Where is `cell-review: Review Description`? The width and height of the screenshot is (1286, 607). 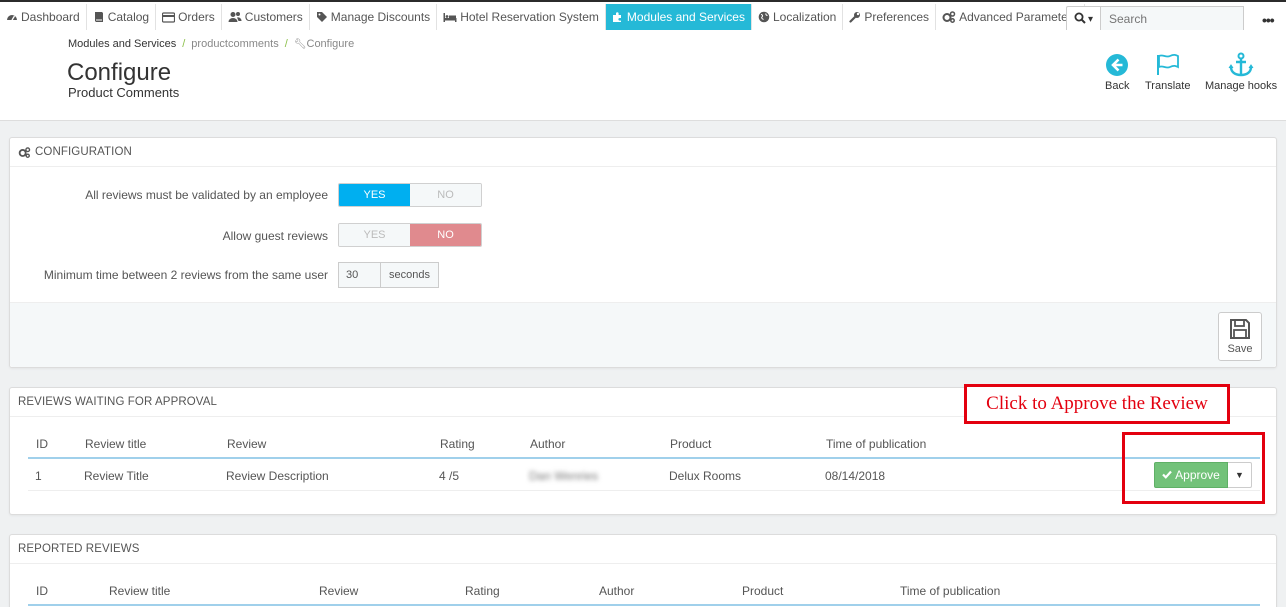 cell-review: Review Description is located at coordinates (277, 476).